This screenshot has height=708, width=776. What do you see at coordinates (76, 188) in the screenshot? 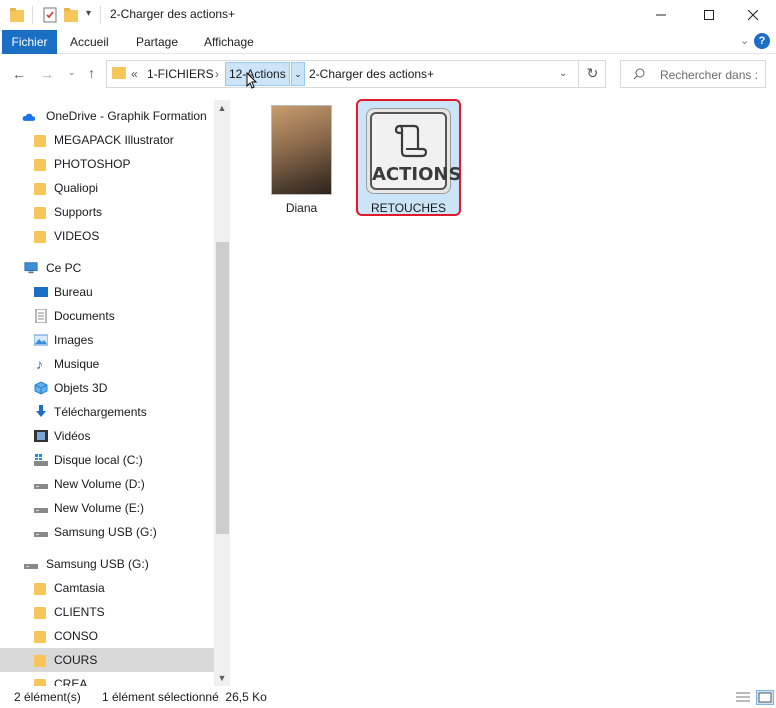
I see `nav-label: Qualiopi` at bounding box center [76, 188].